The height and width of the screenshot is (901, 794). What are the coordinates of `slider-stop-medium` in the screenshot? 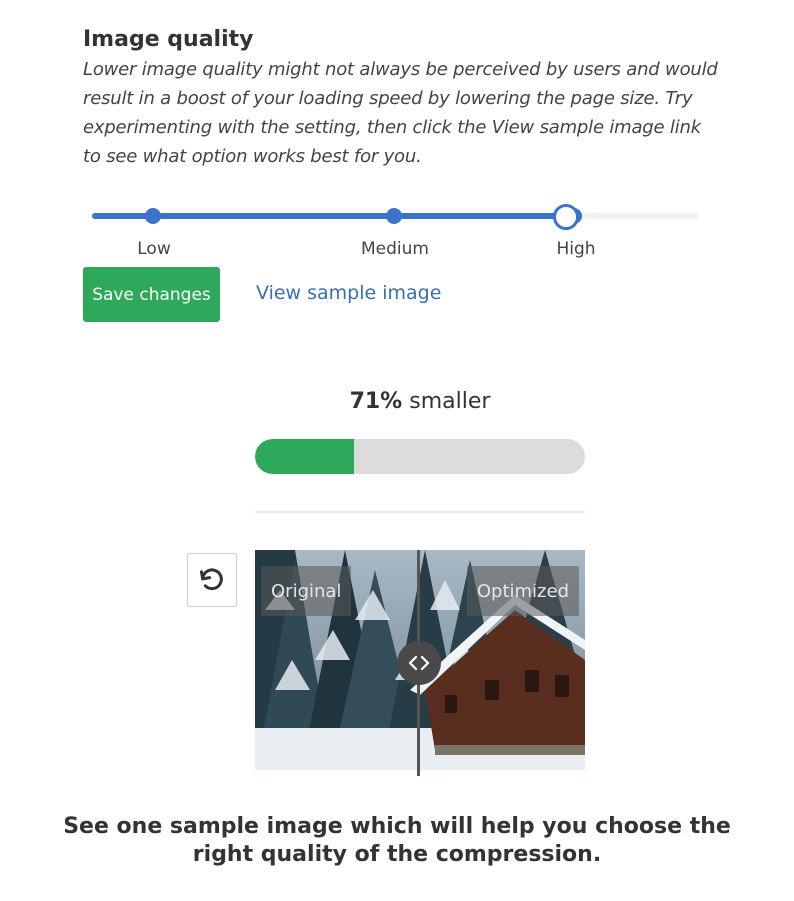 It's located at (394, 216).